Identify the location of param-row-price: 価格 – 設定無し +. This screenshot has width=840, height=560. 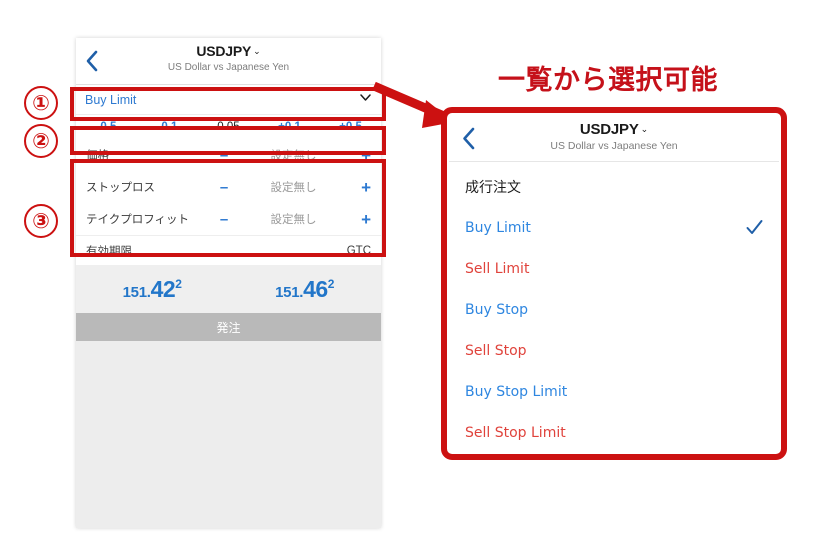
(228, 155).